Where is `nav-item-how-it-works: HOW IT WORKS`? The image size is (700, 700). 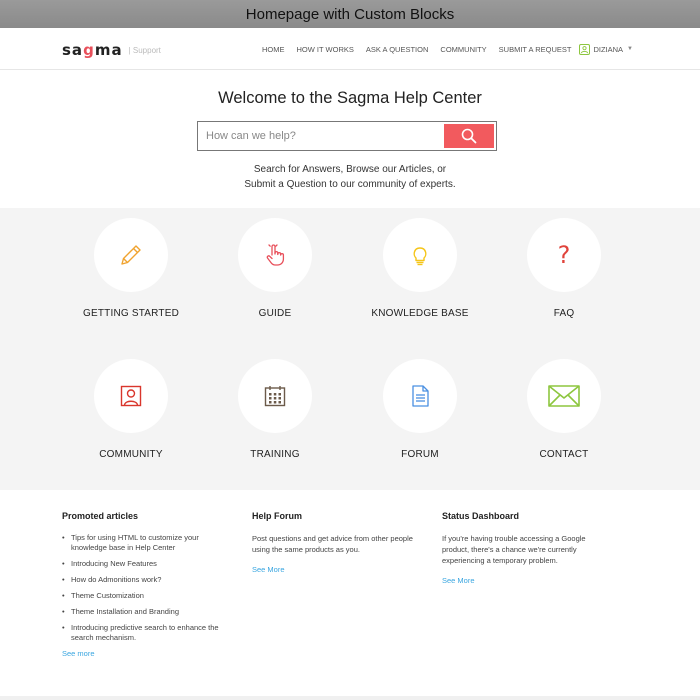 nav-item-how-it-works: HOW IT WORKS is located at coordinates (325, 49).